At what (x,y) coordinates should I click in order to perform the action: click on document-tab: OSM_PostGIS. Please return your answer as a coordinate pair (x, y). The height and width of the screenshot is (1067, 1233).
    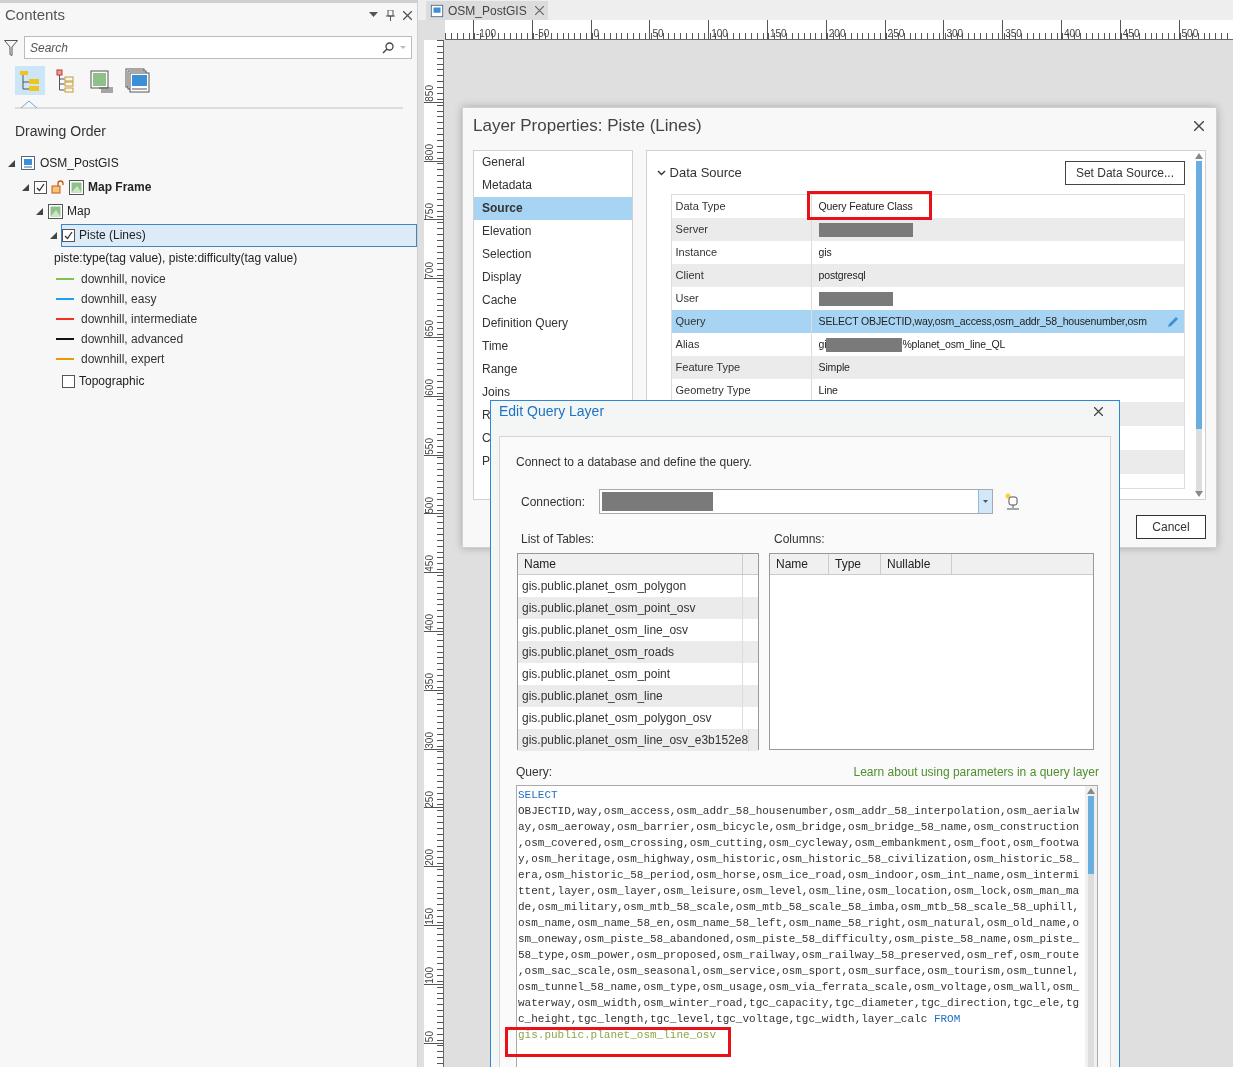
    Looking at the image, I should click on (487, 10).